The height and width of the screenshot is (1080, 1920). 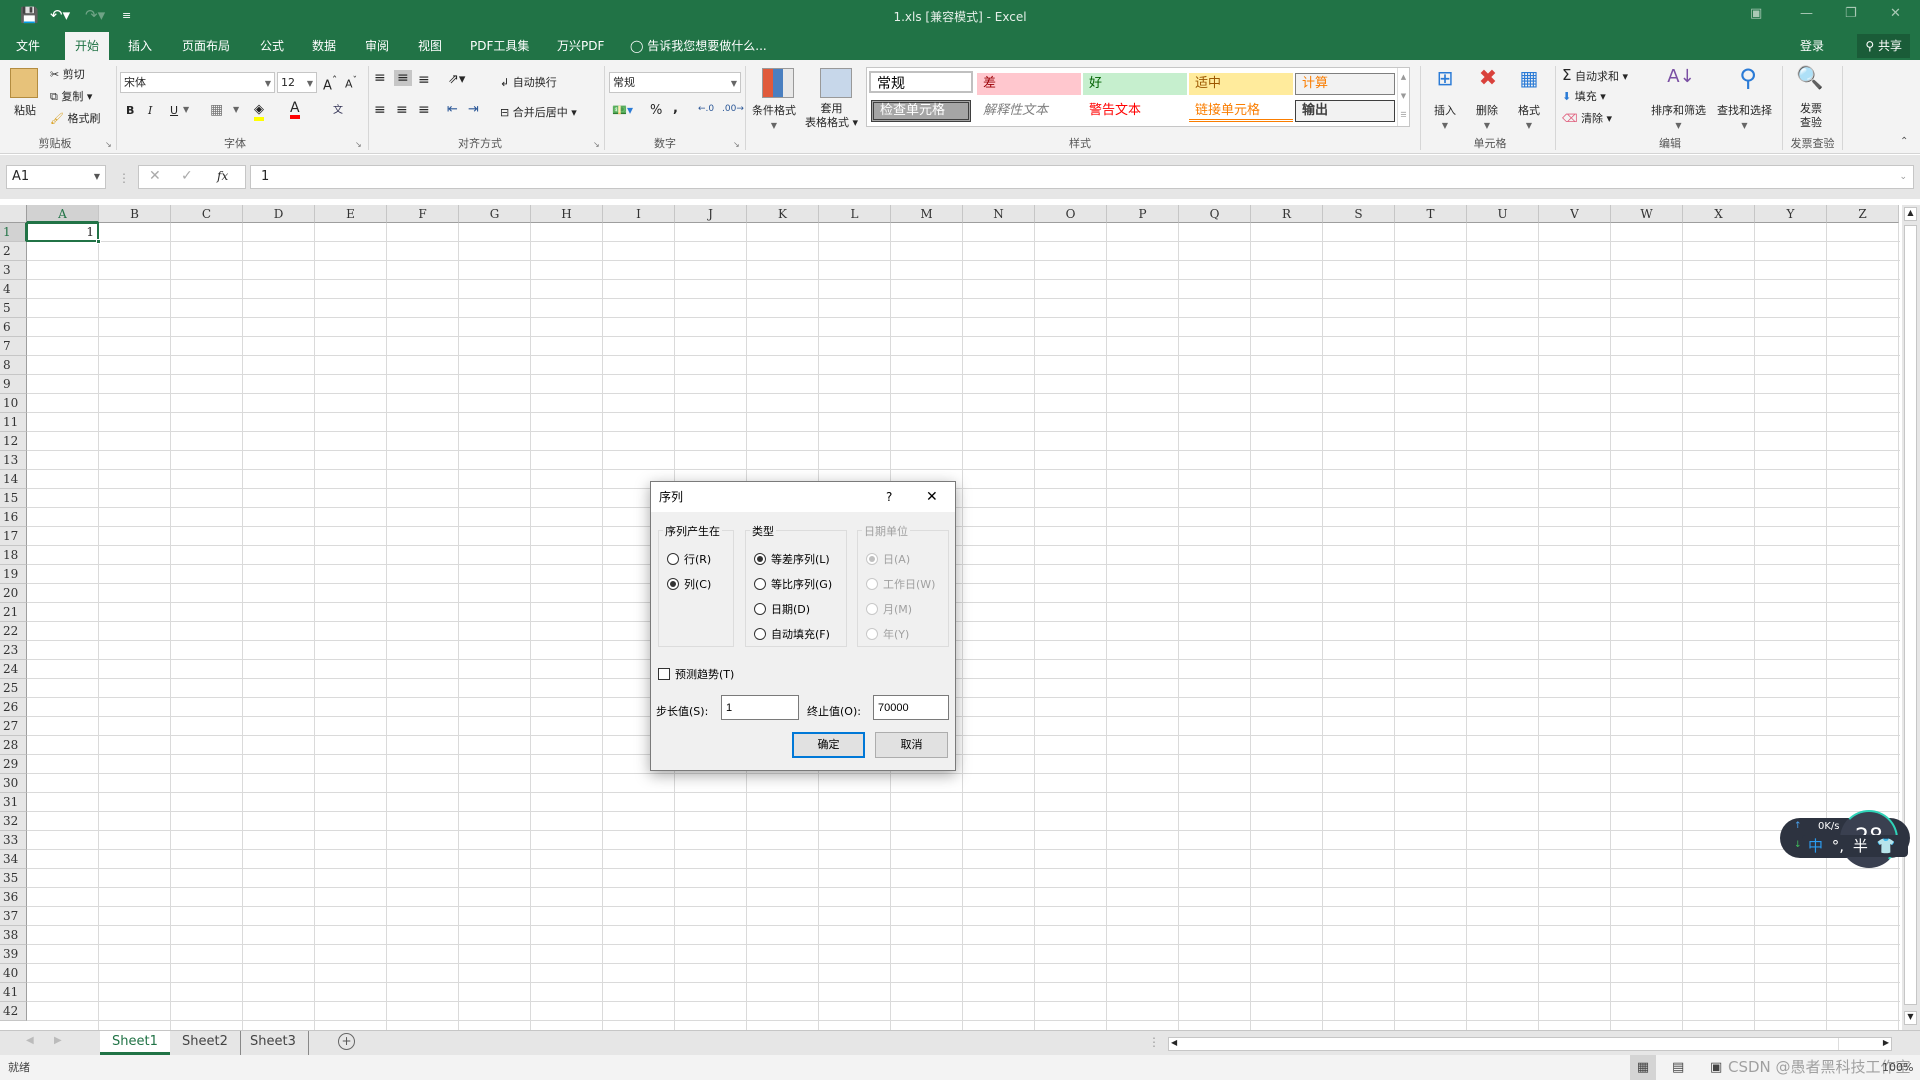 I want to click on scroll-up-icon: ▲, so click(x=1910, y=214).